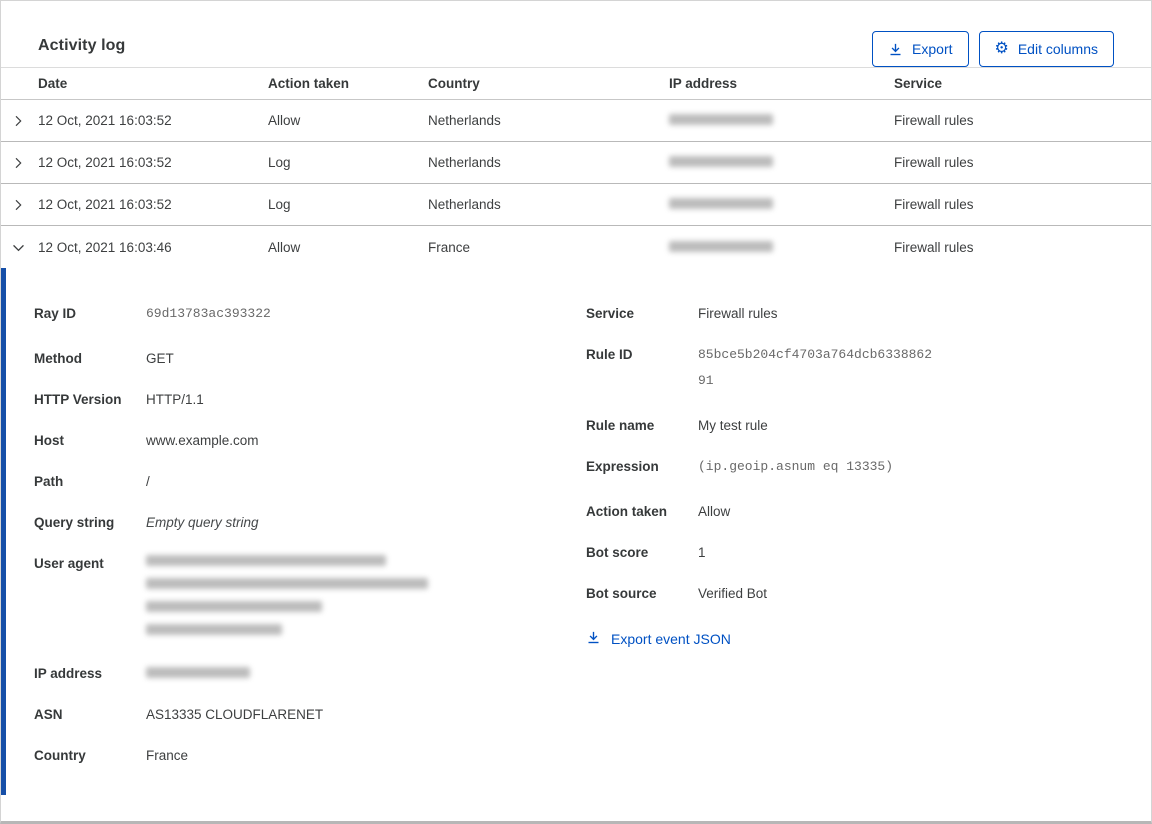  What do you see at coordinates (53, 83) in the screenshot?
I see `column-header-date: Date` at bounding box center [53, 83].